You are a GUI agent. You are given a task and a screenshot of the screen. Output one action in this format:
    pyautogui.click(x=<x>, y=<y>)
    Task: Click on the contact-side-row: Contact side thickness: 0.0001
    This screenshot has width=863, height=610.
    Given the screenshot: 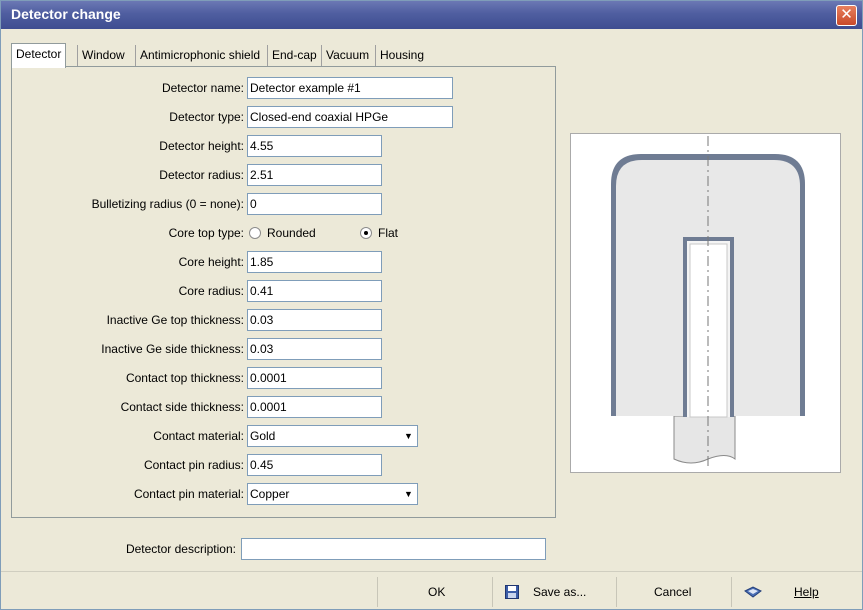 What is the action you would take?
    pyautogui.click(x=284, y=407)
    